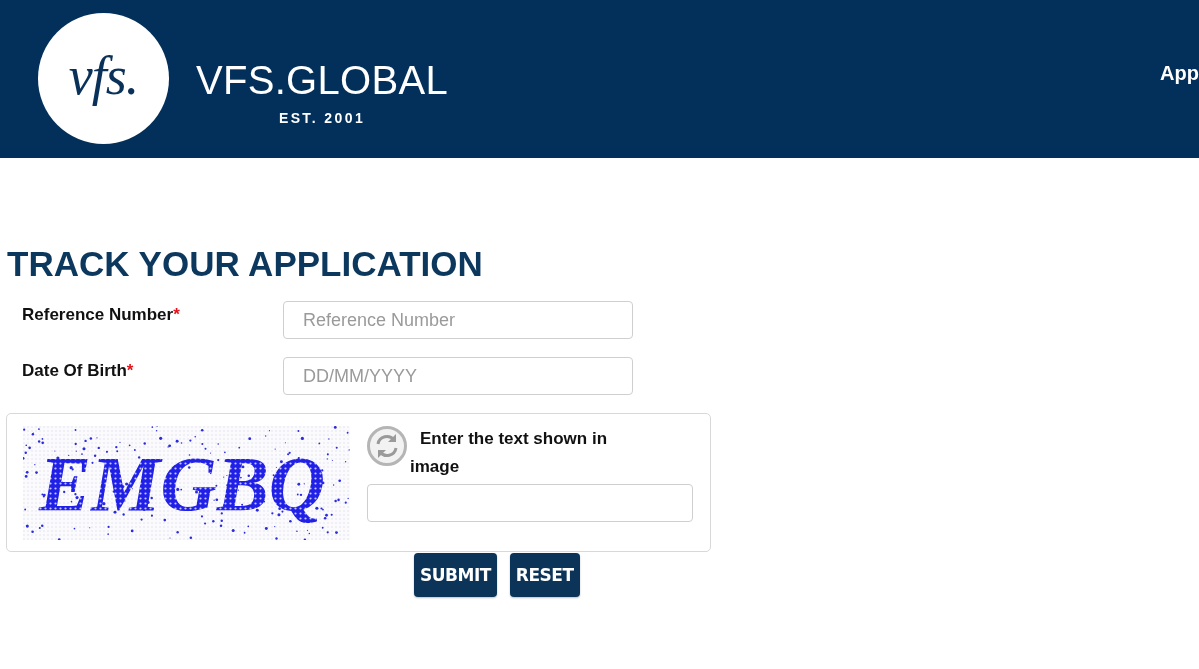  What do you see at coordinates (530, 503) in the screenshot?
I see `captcha-field` at bounding box center [530, 503].